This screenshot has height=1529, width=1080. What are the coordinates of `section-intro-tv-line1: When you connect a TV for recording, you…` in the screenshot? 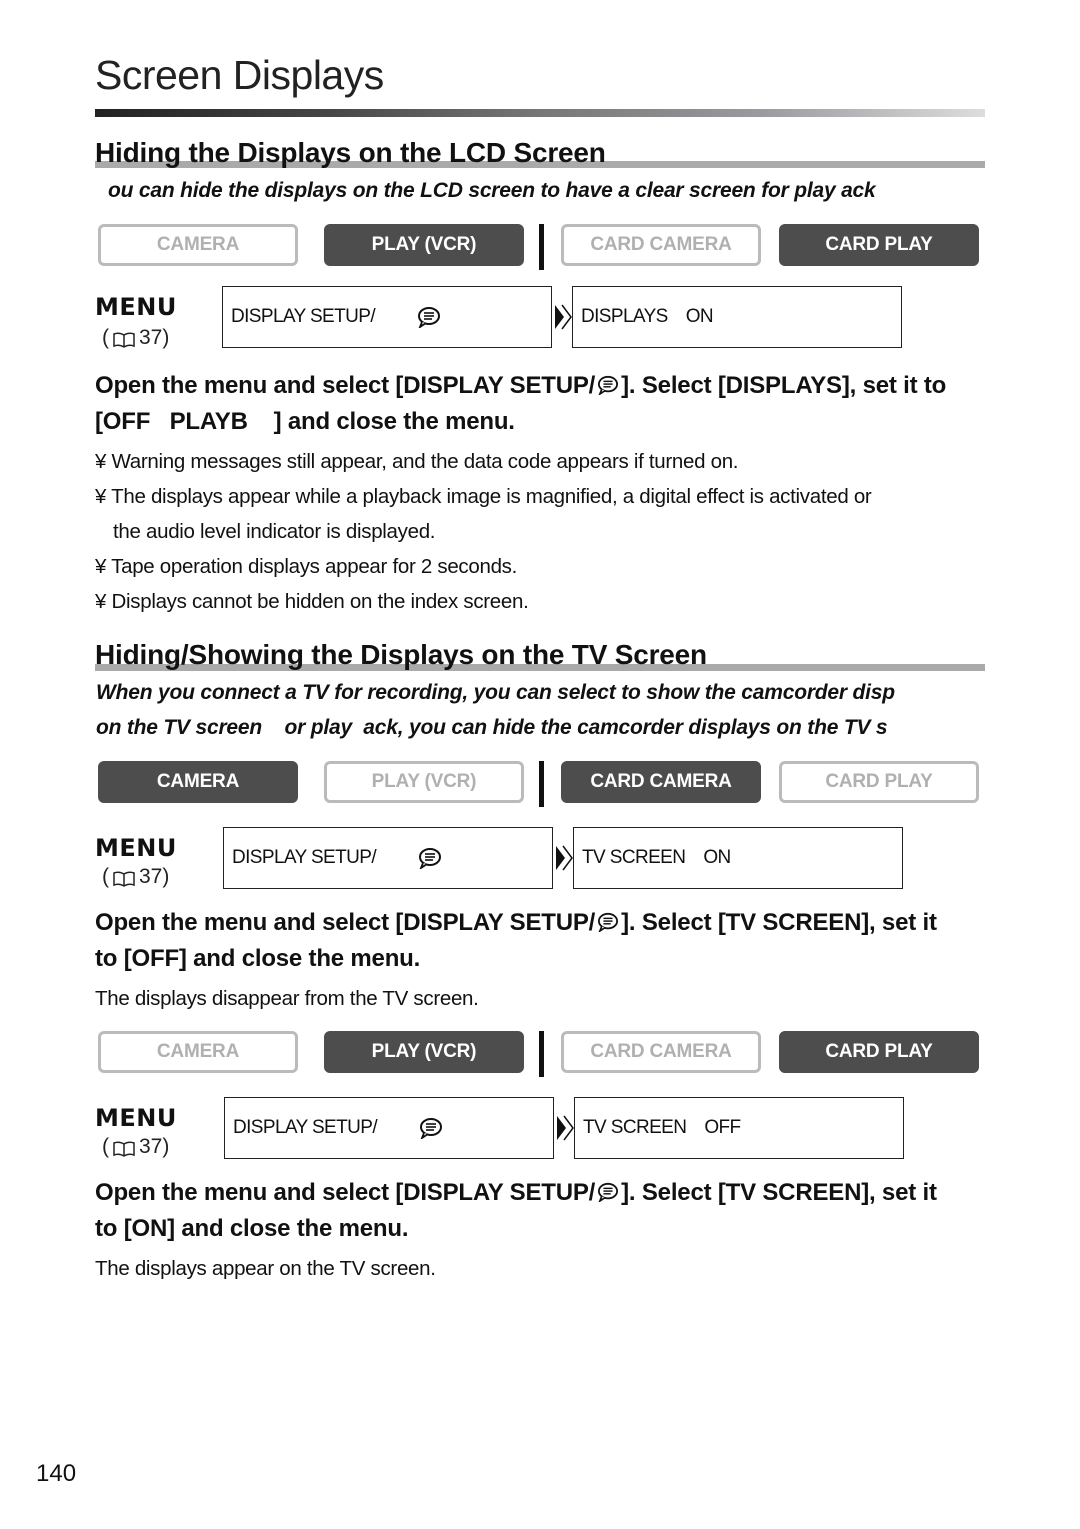 It's located at (495, 692).